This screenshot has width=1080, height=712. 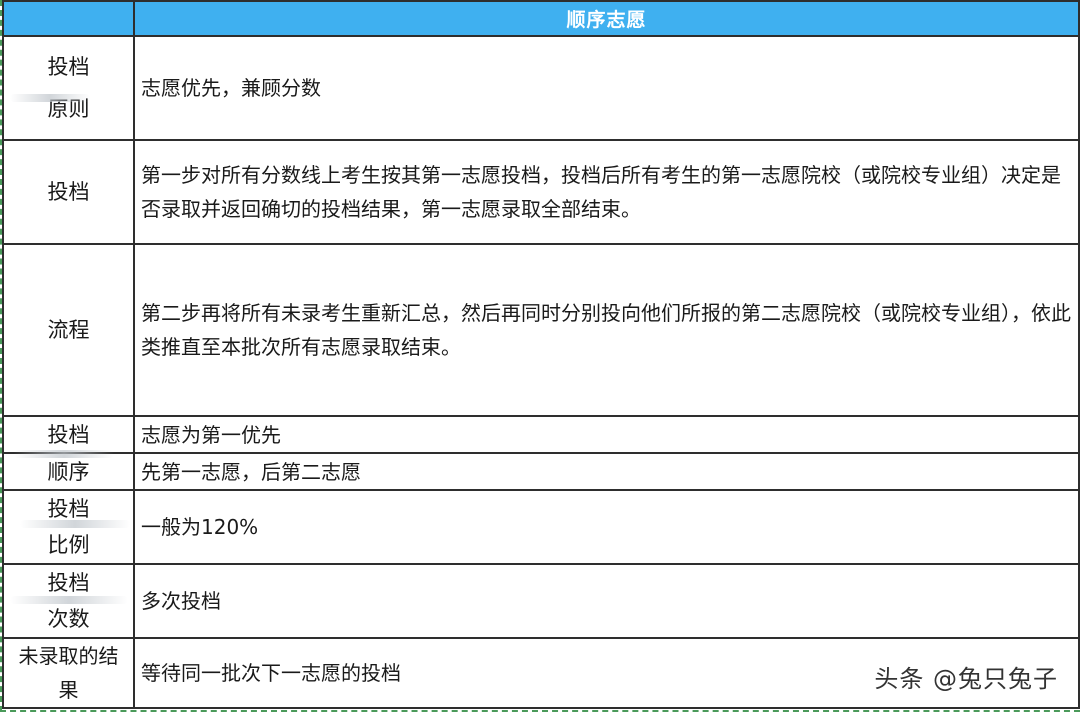 I want to click on row-label-line: 流程, so click(x=68, y=330).